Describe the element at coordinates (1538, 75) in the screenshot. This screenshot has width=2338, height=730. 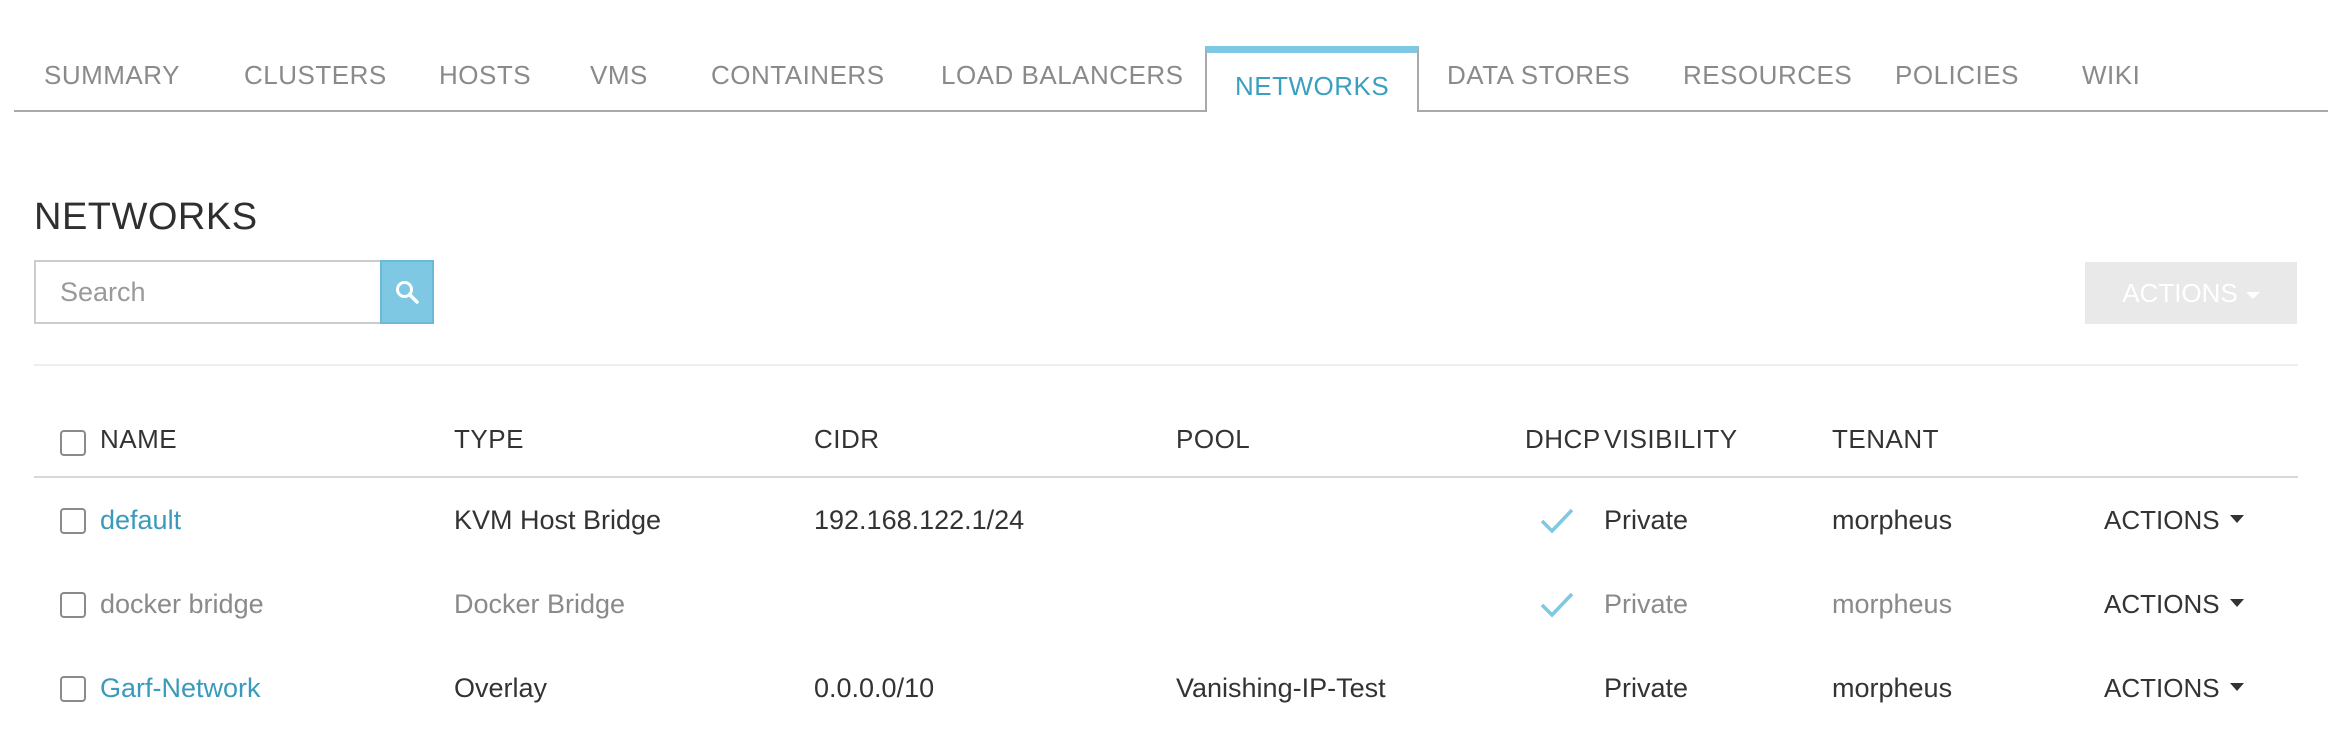
I see `tab-data-stores: DATA STORES` at that location.